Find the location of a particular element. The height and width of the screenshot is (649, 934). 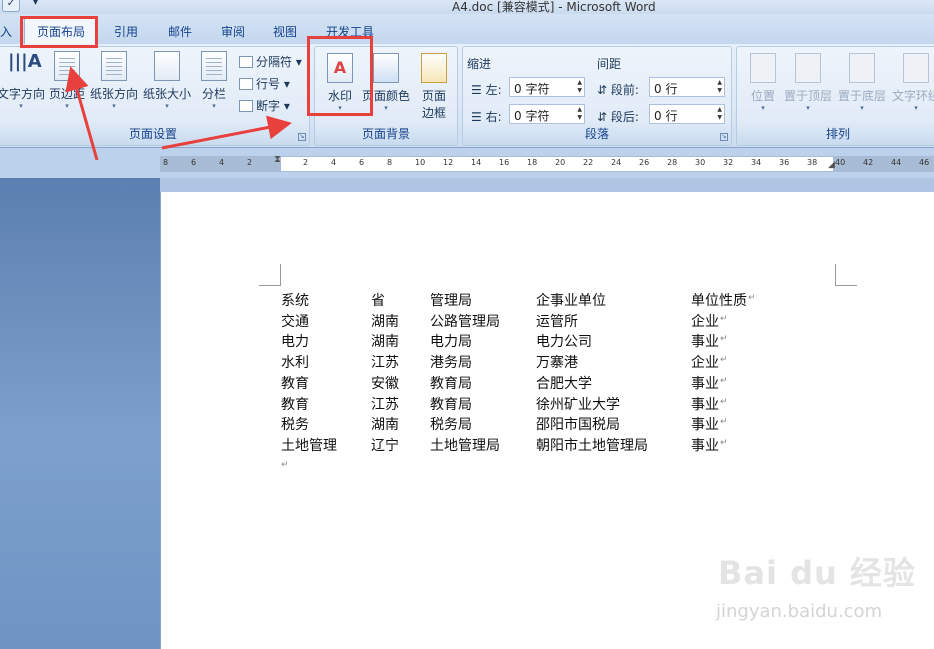

arrow-to-tab is located at coordinates (82, 113).